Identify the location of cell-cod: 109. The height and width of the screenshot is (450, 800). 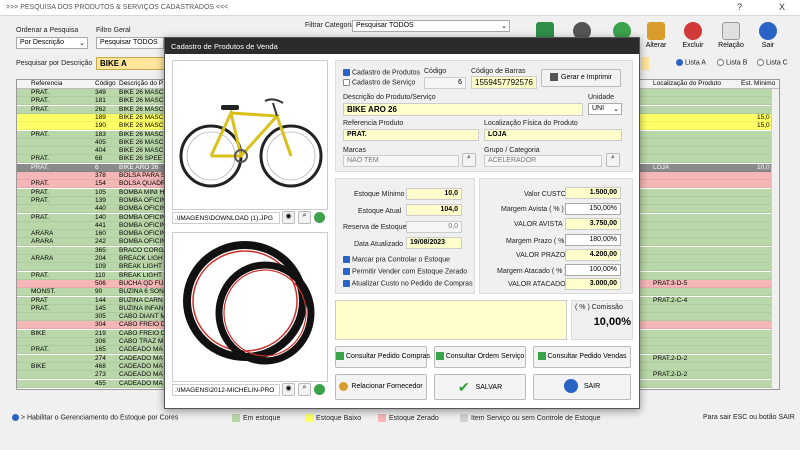
(100, 267).